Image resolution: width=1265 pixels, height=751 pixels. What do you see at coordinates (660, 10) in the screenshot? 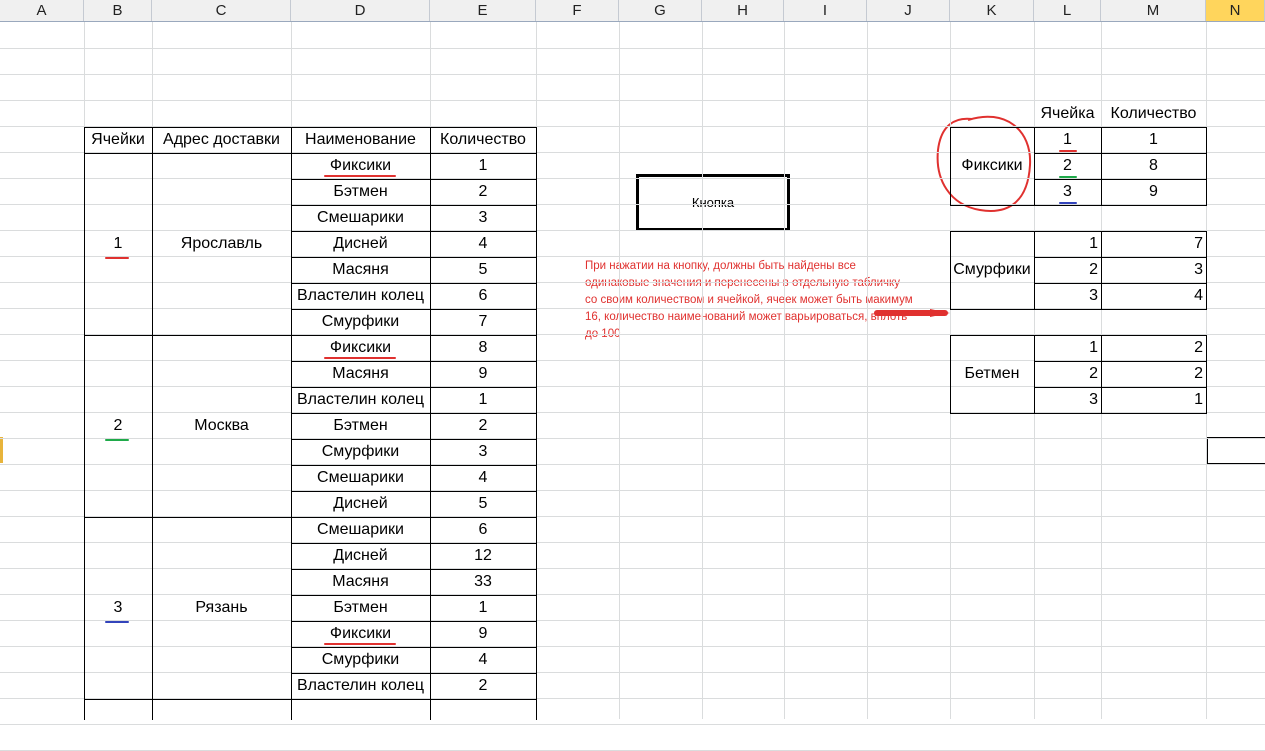
I see `column-header-g: G` at bounding box center [660, 10].